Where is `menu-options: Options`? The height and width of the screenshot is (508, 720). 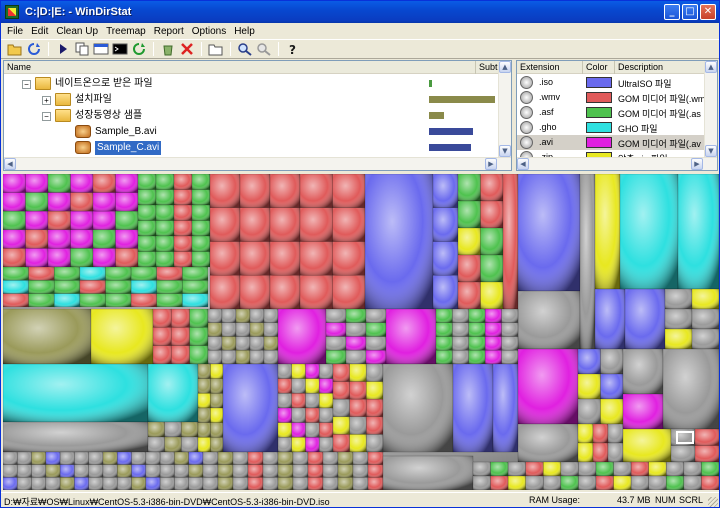 menu-options: Options is located at coordinates (210, 31).